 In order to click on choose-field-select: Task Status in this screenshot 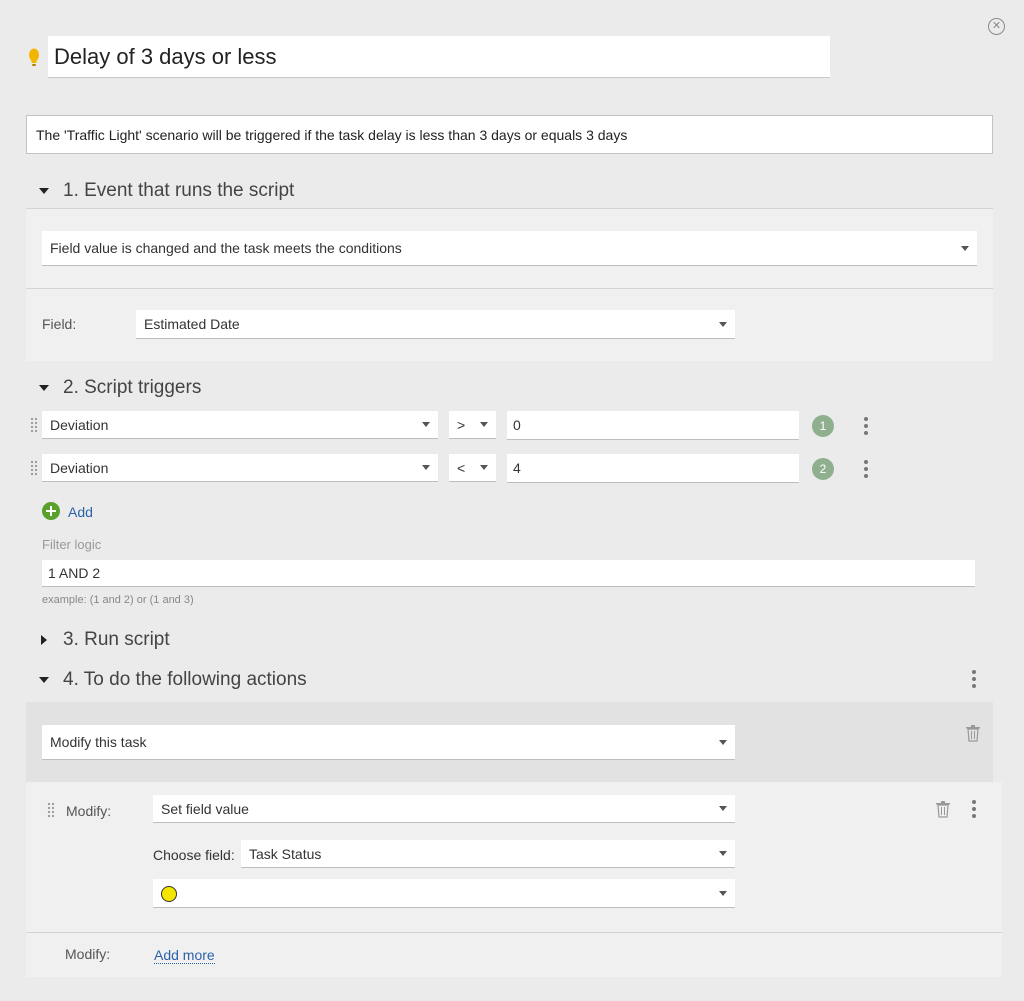, I will do `click(488, 854)`.